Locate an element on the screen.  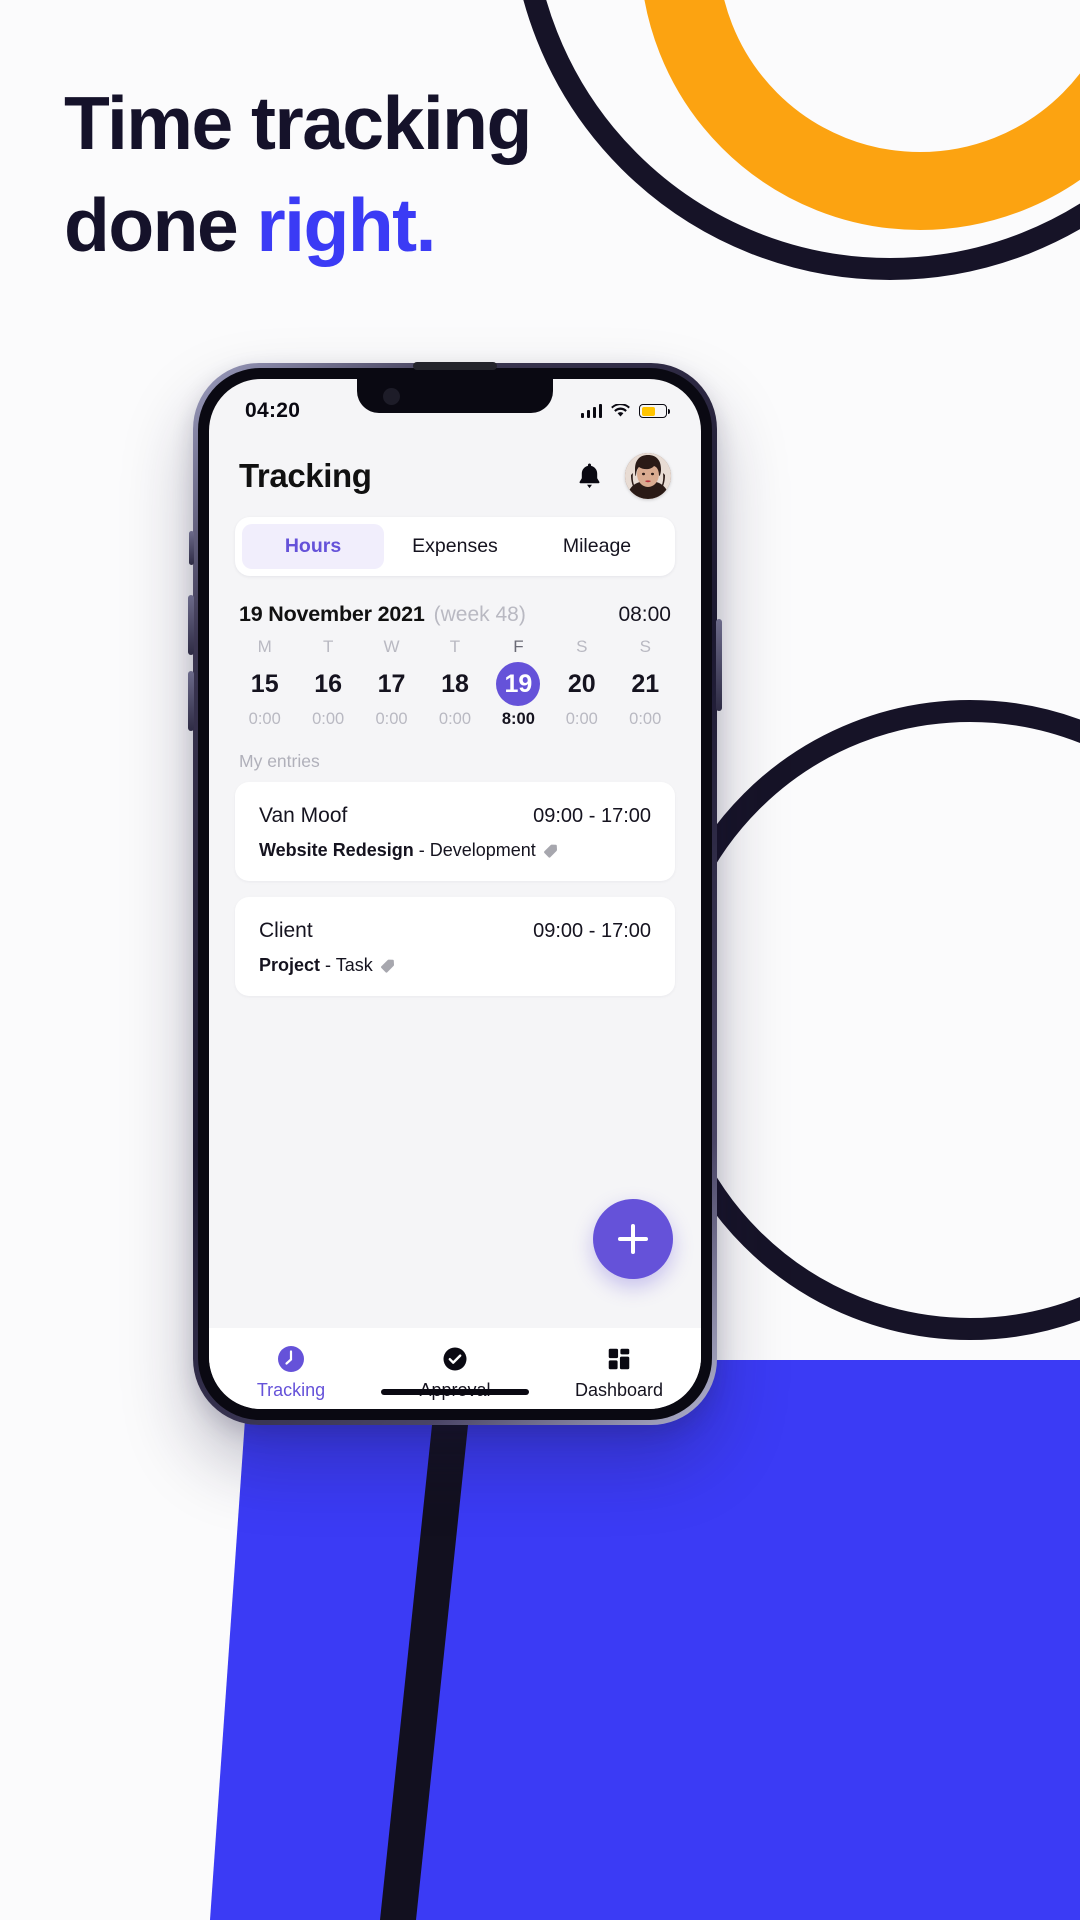
day-letter: F is located at coordinates (518, 646).